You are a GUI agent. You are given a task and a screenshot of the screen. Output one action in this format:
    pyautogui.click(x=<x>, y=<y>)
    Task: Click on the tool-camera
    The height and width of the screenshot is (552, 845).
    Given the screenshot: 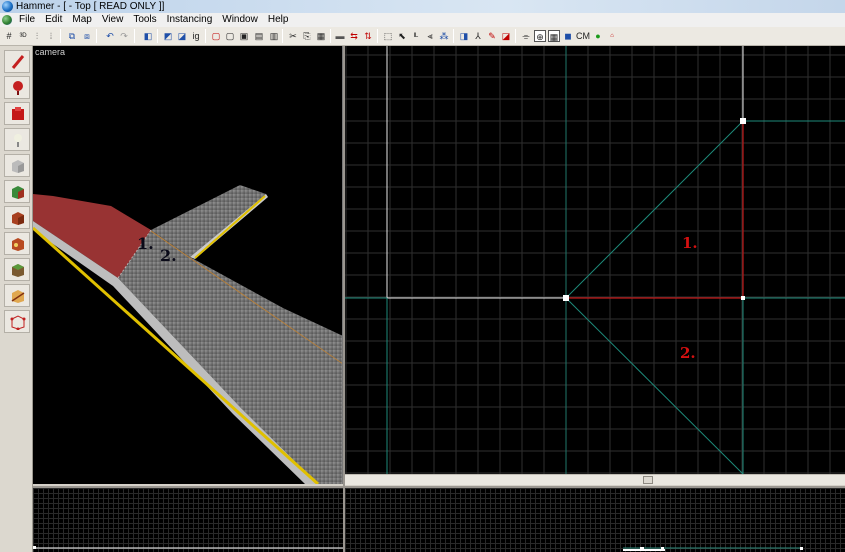 What is the action you would take?
    pyautogui.click(x=17, y=113)
    